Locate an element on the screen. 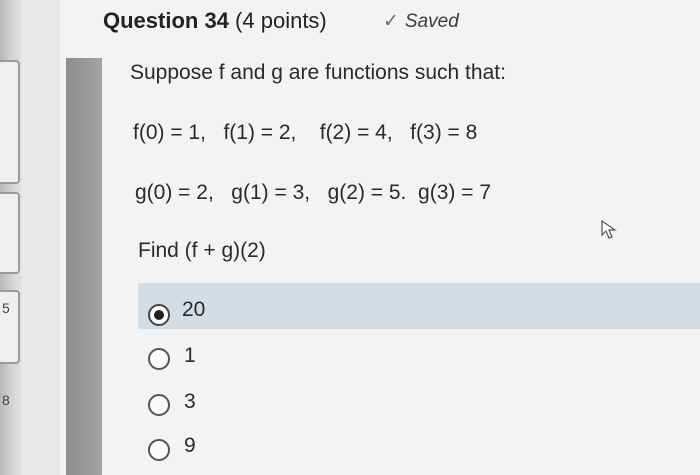  g-values: g(0) = 2, g(1) = 3, g(2) = 5. g(3) = 7 is located at coordinates (313, 192).